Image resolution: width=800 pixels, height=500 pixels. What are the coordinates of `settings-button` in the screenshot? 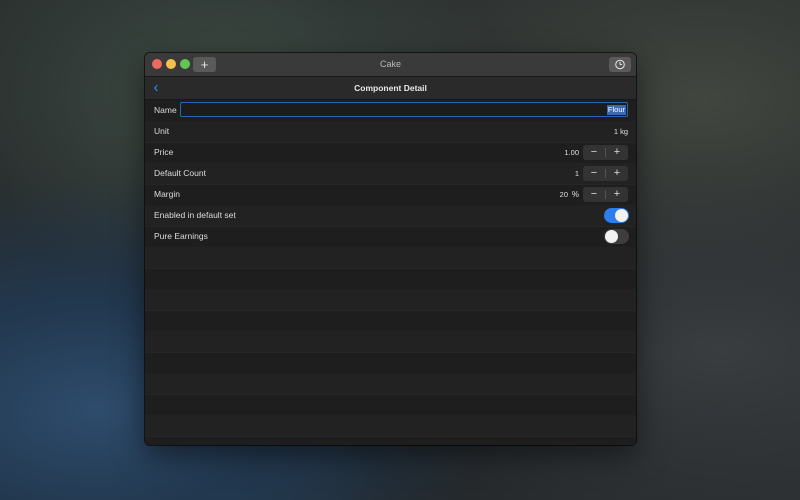 It's located at (620, 64).